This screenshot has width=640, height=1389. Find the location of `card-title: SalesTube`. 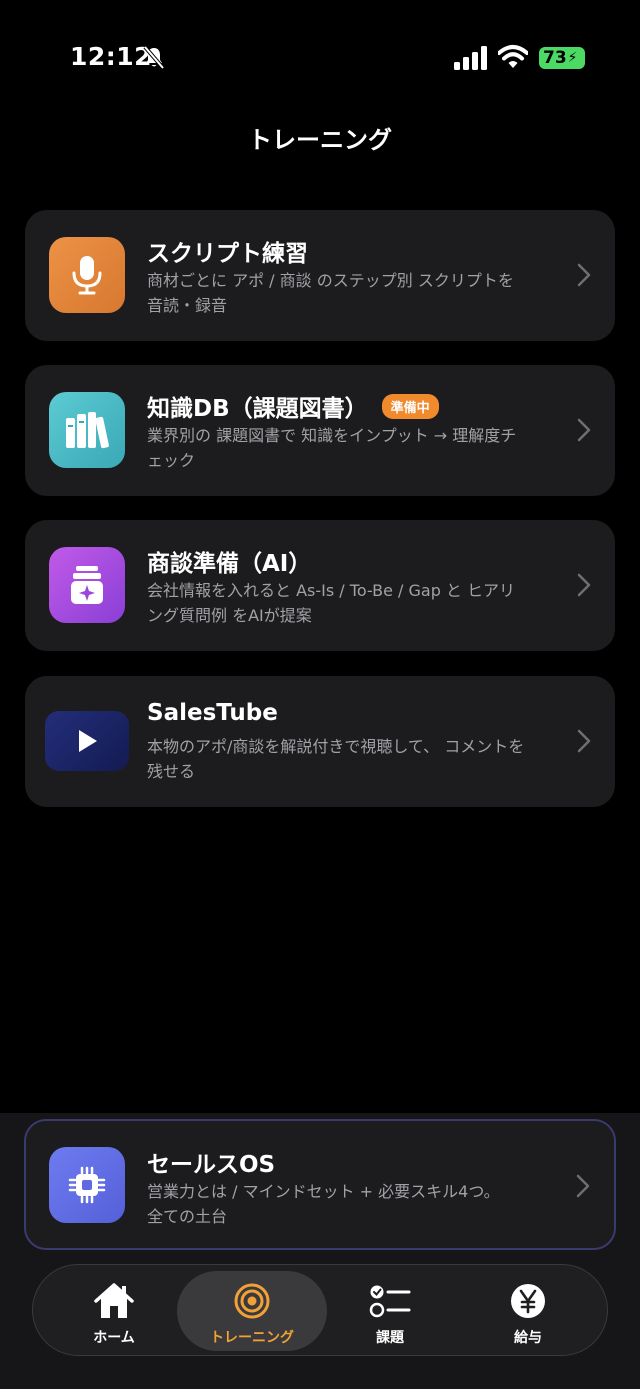

card-title: SalesTube is located at coordinates (212, 713).